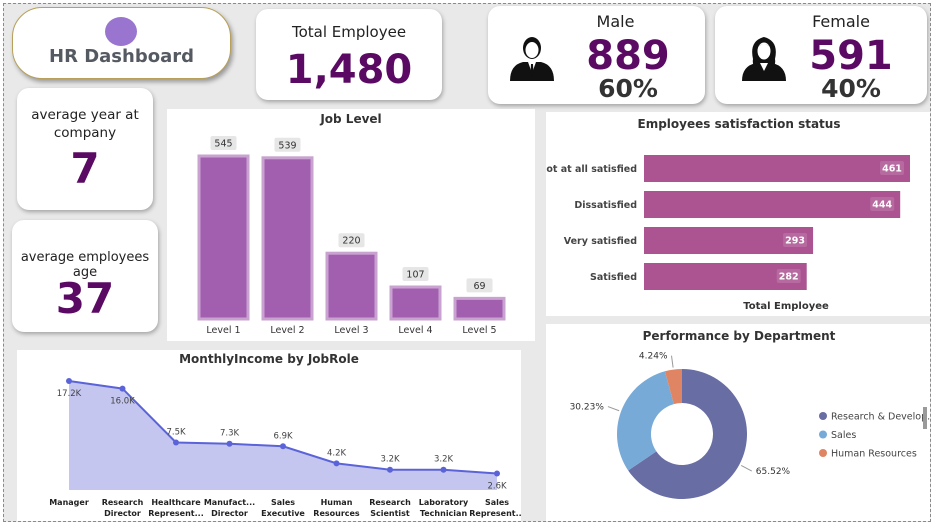  What do you see at coordinates (786, 306) in the screenshot?
I see `satisfaction-axis-label: Total Employee` at bounding box center [786, 306].